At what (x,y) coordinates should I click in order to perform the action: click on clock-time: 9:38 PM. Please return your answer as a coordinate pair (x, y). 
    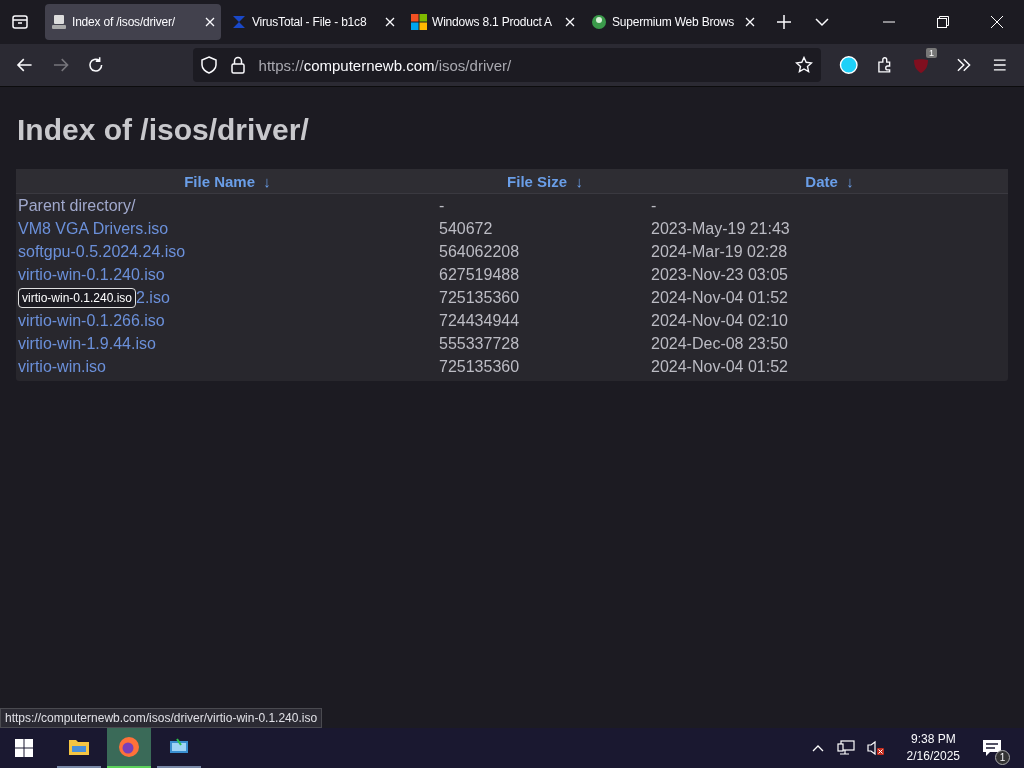
    Looking at the image, I should click on (933, 739).